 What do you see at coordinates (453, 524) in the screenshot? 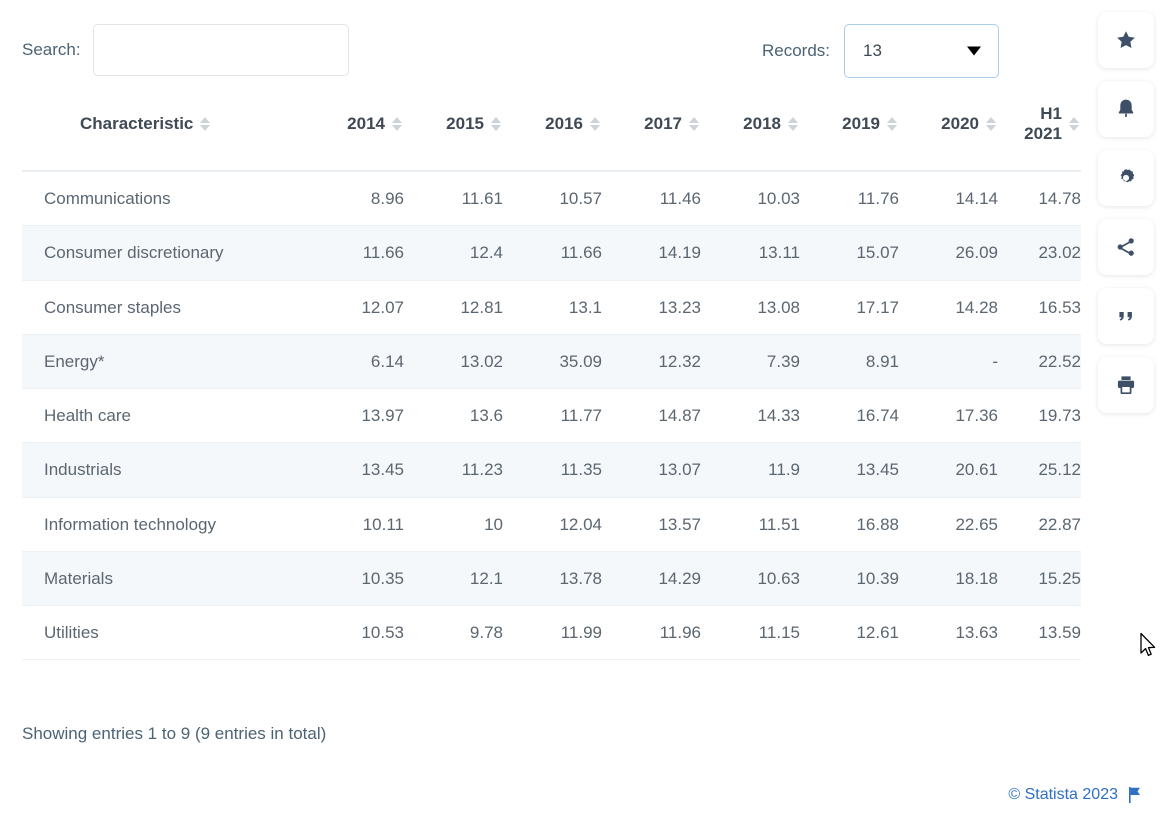
I see `cell-value: 10` at bounding box center [453, 524].